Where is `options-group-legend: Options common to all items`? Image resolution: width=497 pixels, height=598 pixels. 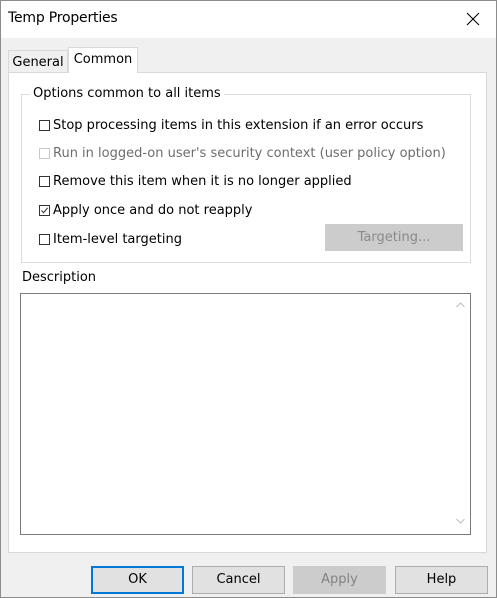
options-group-legend: Options common to all items is located at coordinates (127, 93).